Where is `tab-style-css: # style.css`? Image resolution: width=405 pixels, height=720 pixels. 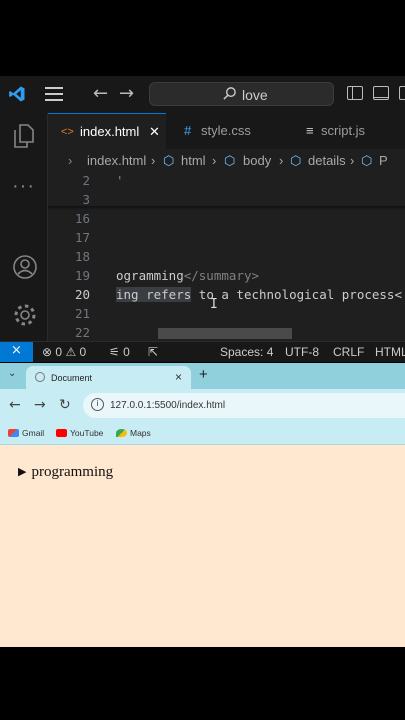 tab-style-css: # style.css is located at coordinates (226, 131).